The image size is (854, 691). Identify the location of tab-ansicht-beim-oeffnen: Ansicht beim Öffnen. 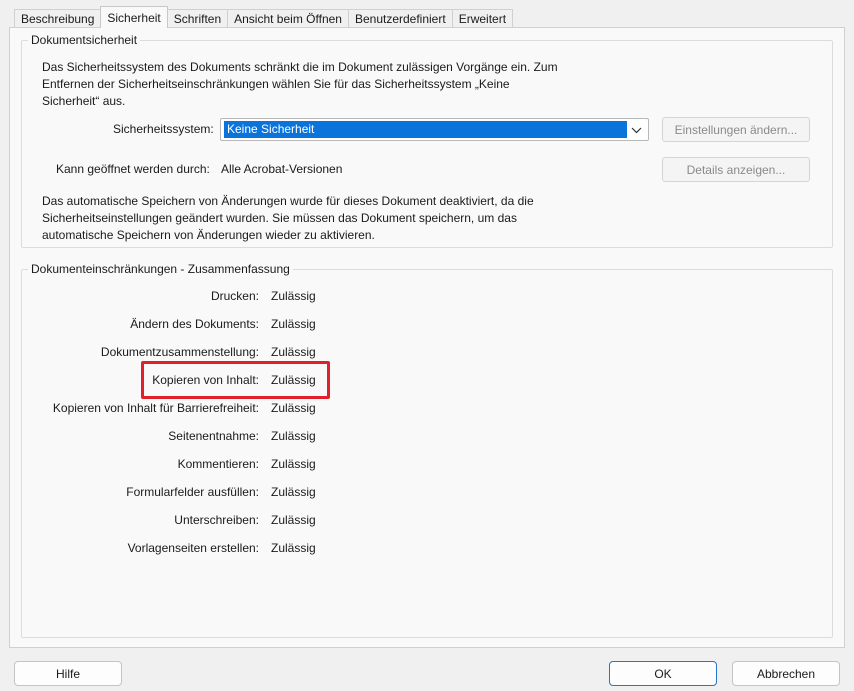
(288, 18).